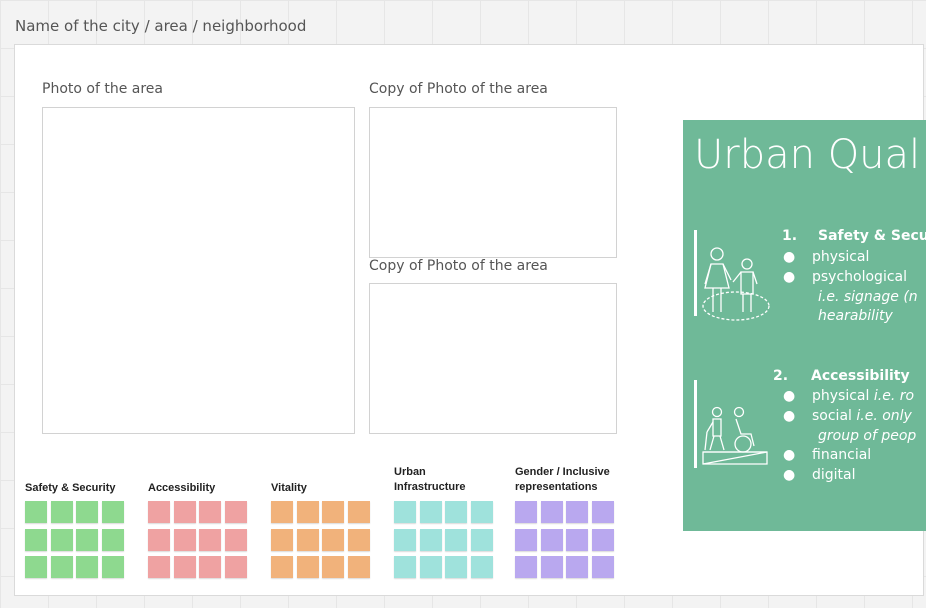  I want to click on item-1-bullet-2: ● psychological, so click(845, 278).